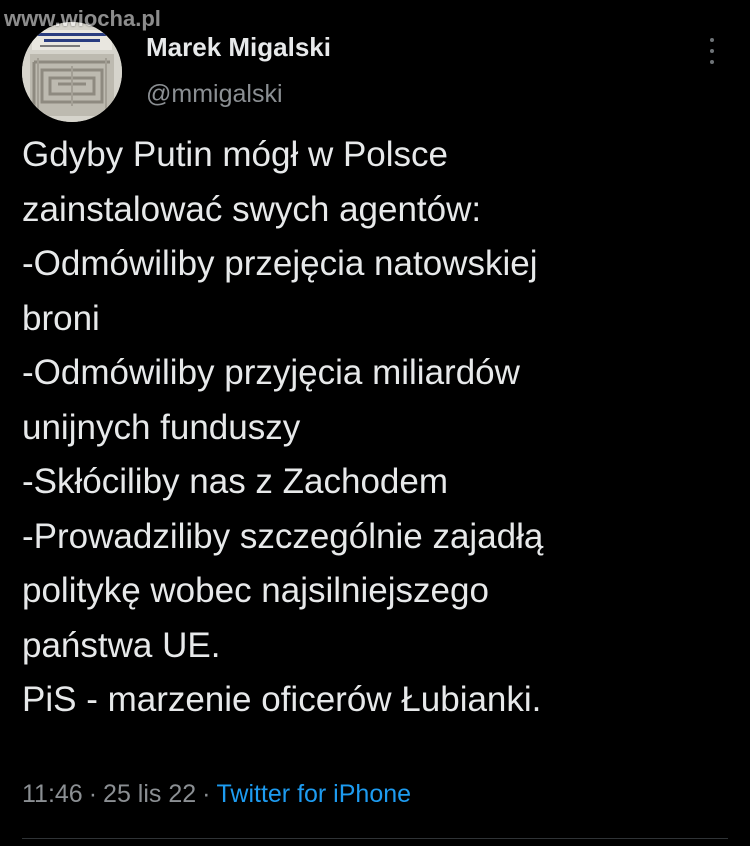 The image size is (750, 846). What do you see at coordinates (161, 427) in the screenshot?
I see `tweet-text-line: unijnych funduszy` at bounding box center [161, 427].